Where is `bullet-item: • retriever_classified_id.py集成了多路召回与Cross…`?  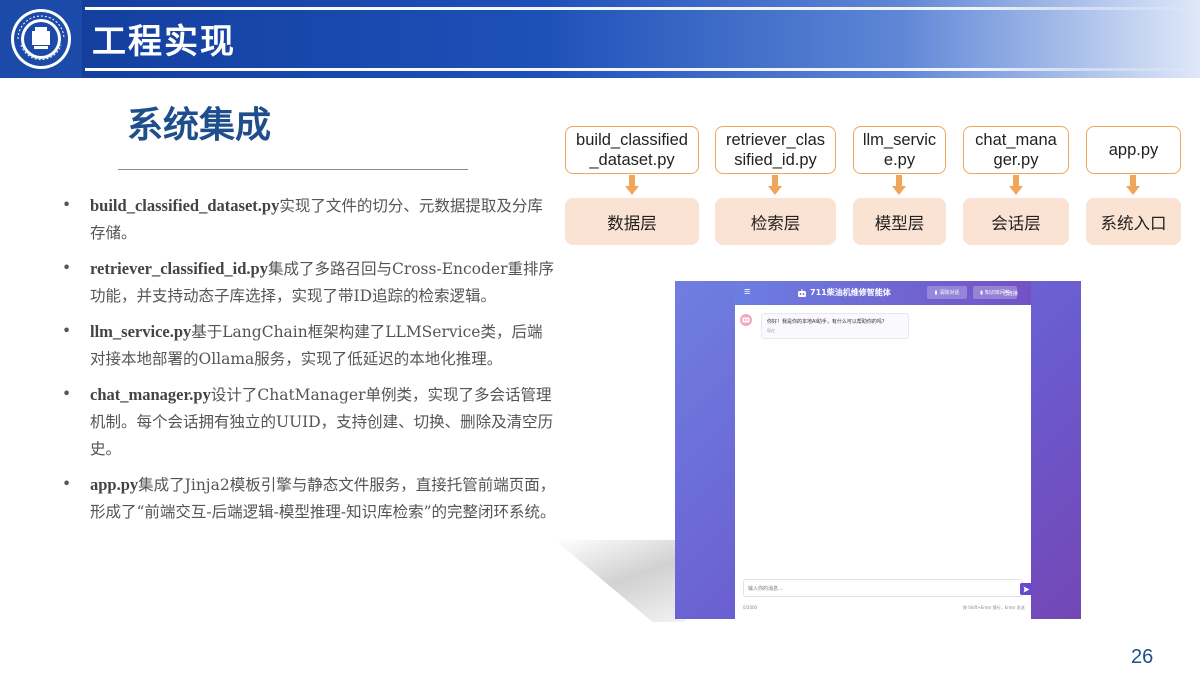 bullet-item: • retriever_classified_id.py集成了多路召回与Cross… is located at coordinates (309, 282).